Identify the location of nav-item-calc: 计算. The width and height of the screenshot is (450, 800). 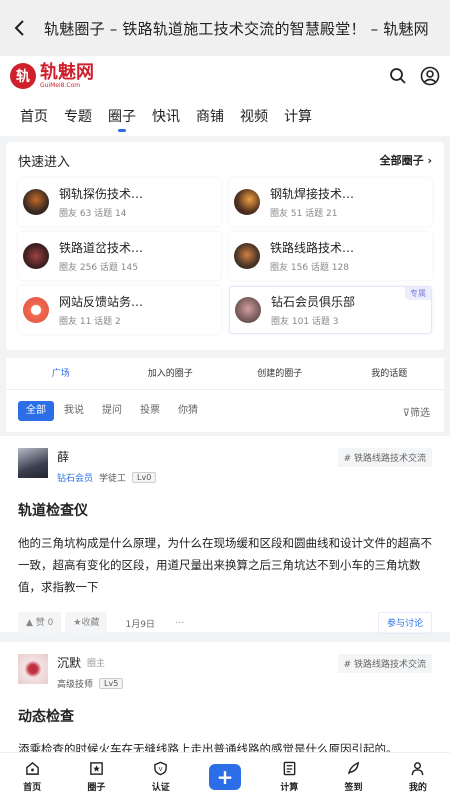
(298, 116).